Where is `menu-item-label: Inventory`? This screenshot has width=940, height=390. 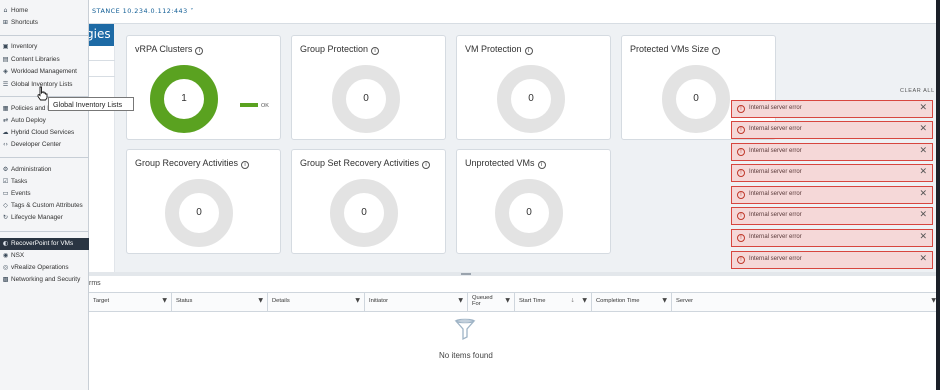 menu-item-label: Inventory is located at coordinates (24, 46).